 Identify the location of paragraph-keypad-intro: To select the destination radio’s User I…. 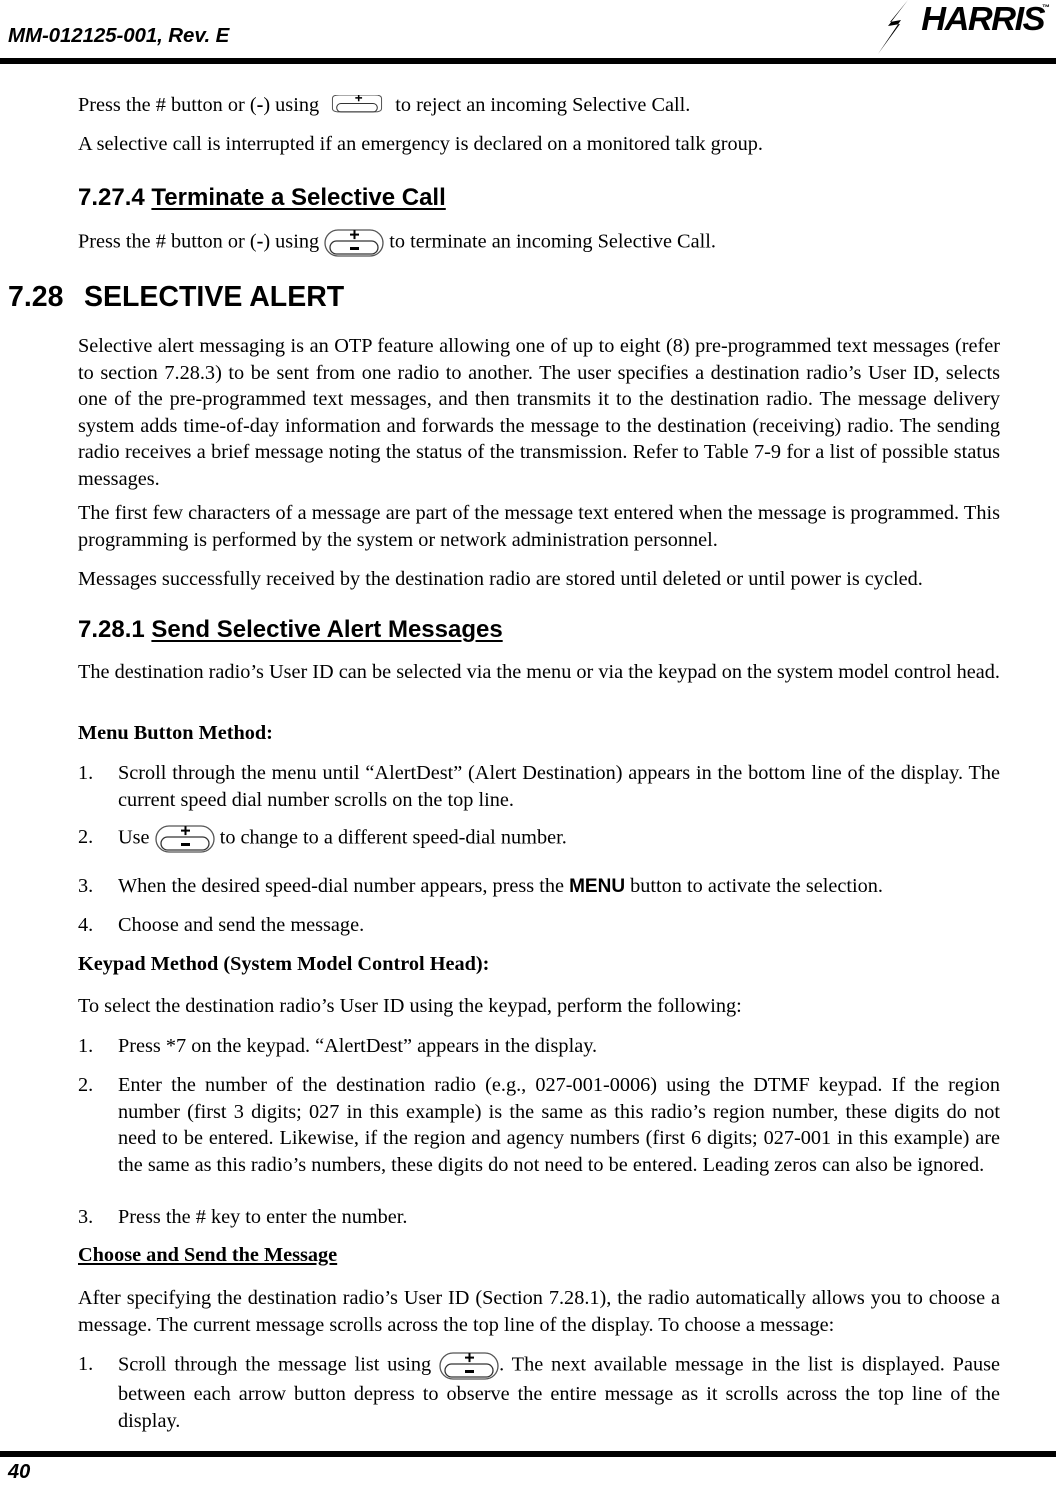
(410, 1006).